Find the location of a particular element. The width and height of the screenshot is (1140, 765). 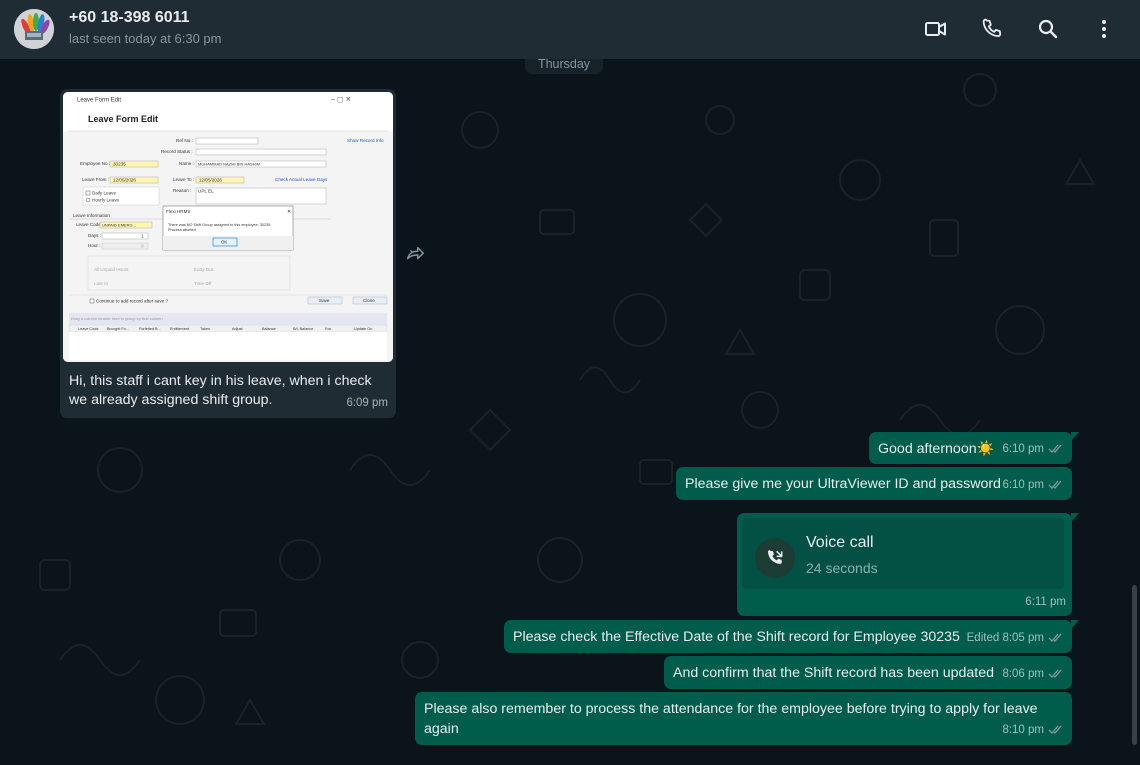

svg-text: Check Actual Leave Days is located at coordinates (301, 179).